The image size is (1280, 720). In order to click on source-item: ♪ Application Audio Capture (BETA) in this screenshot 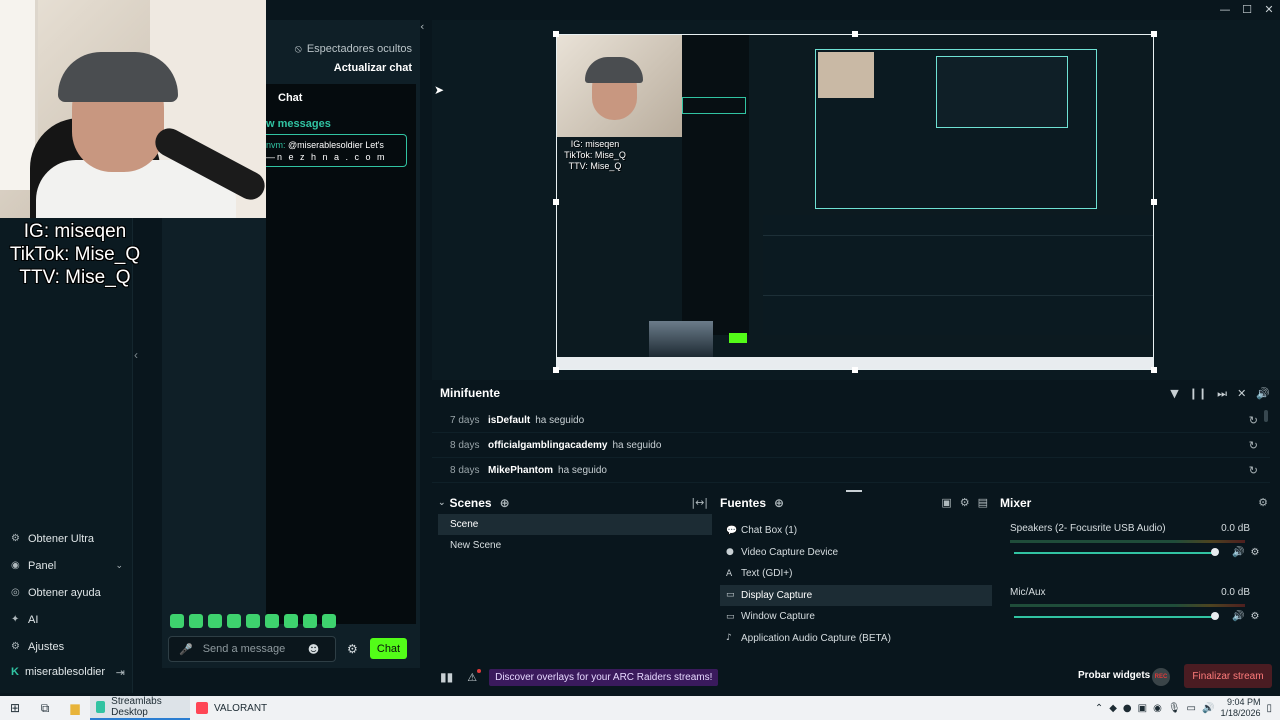, I will do `click(856, 639)`.